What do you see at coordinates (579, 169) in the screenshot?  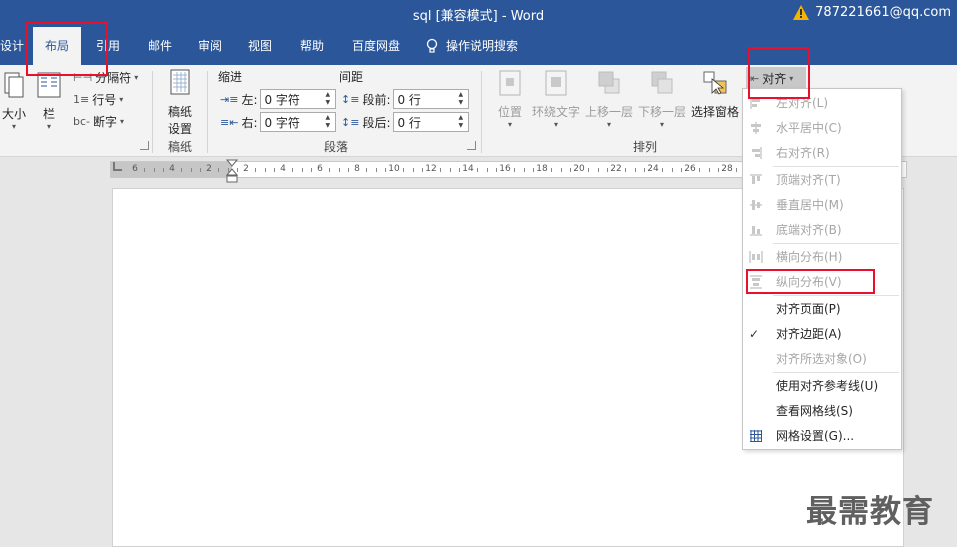 I see `ruler-tick-label: 20` at bounding box center [579, 169].